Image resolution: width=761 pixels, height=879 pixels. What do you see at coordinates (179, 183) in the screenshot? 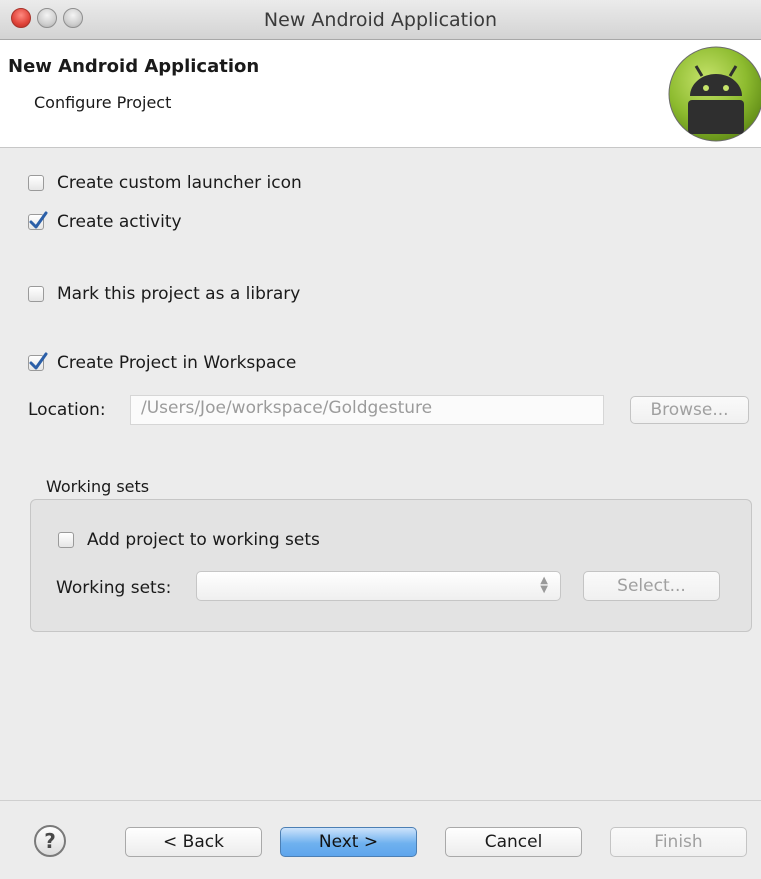
I see `custom-launcher-label: Create custom launcher icon` at bounding box center [179, 183].